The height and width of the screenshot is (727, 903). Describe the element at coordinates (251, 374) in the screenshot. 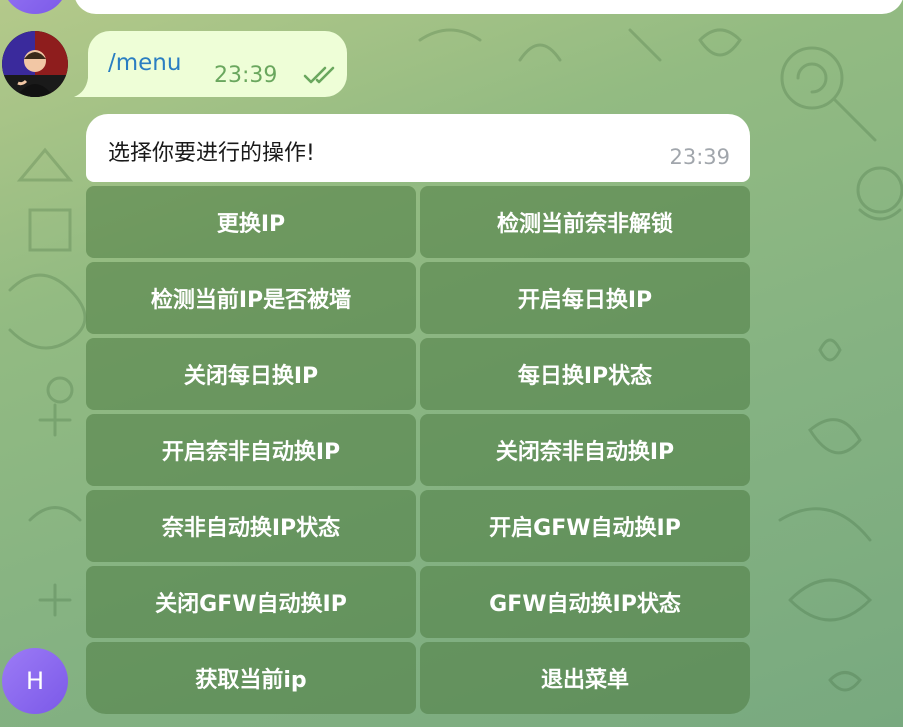

I see `keyboard-button-disable-daily-ip-change: 关闭每日换IP` at that location.